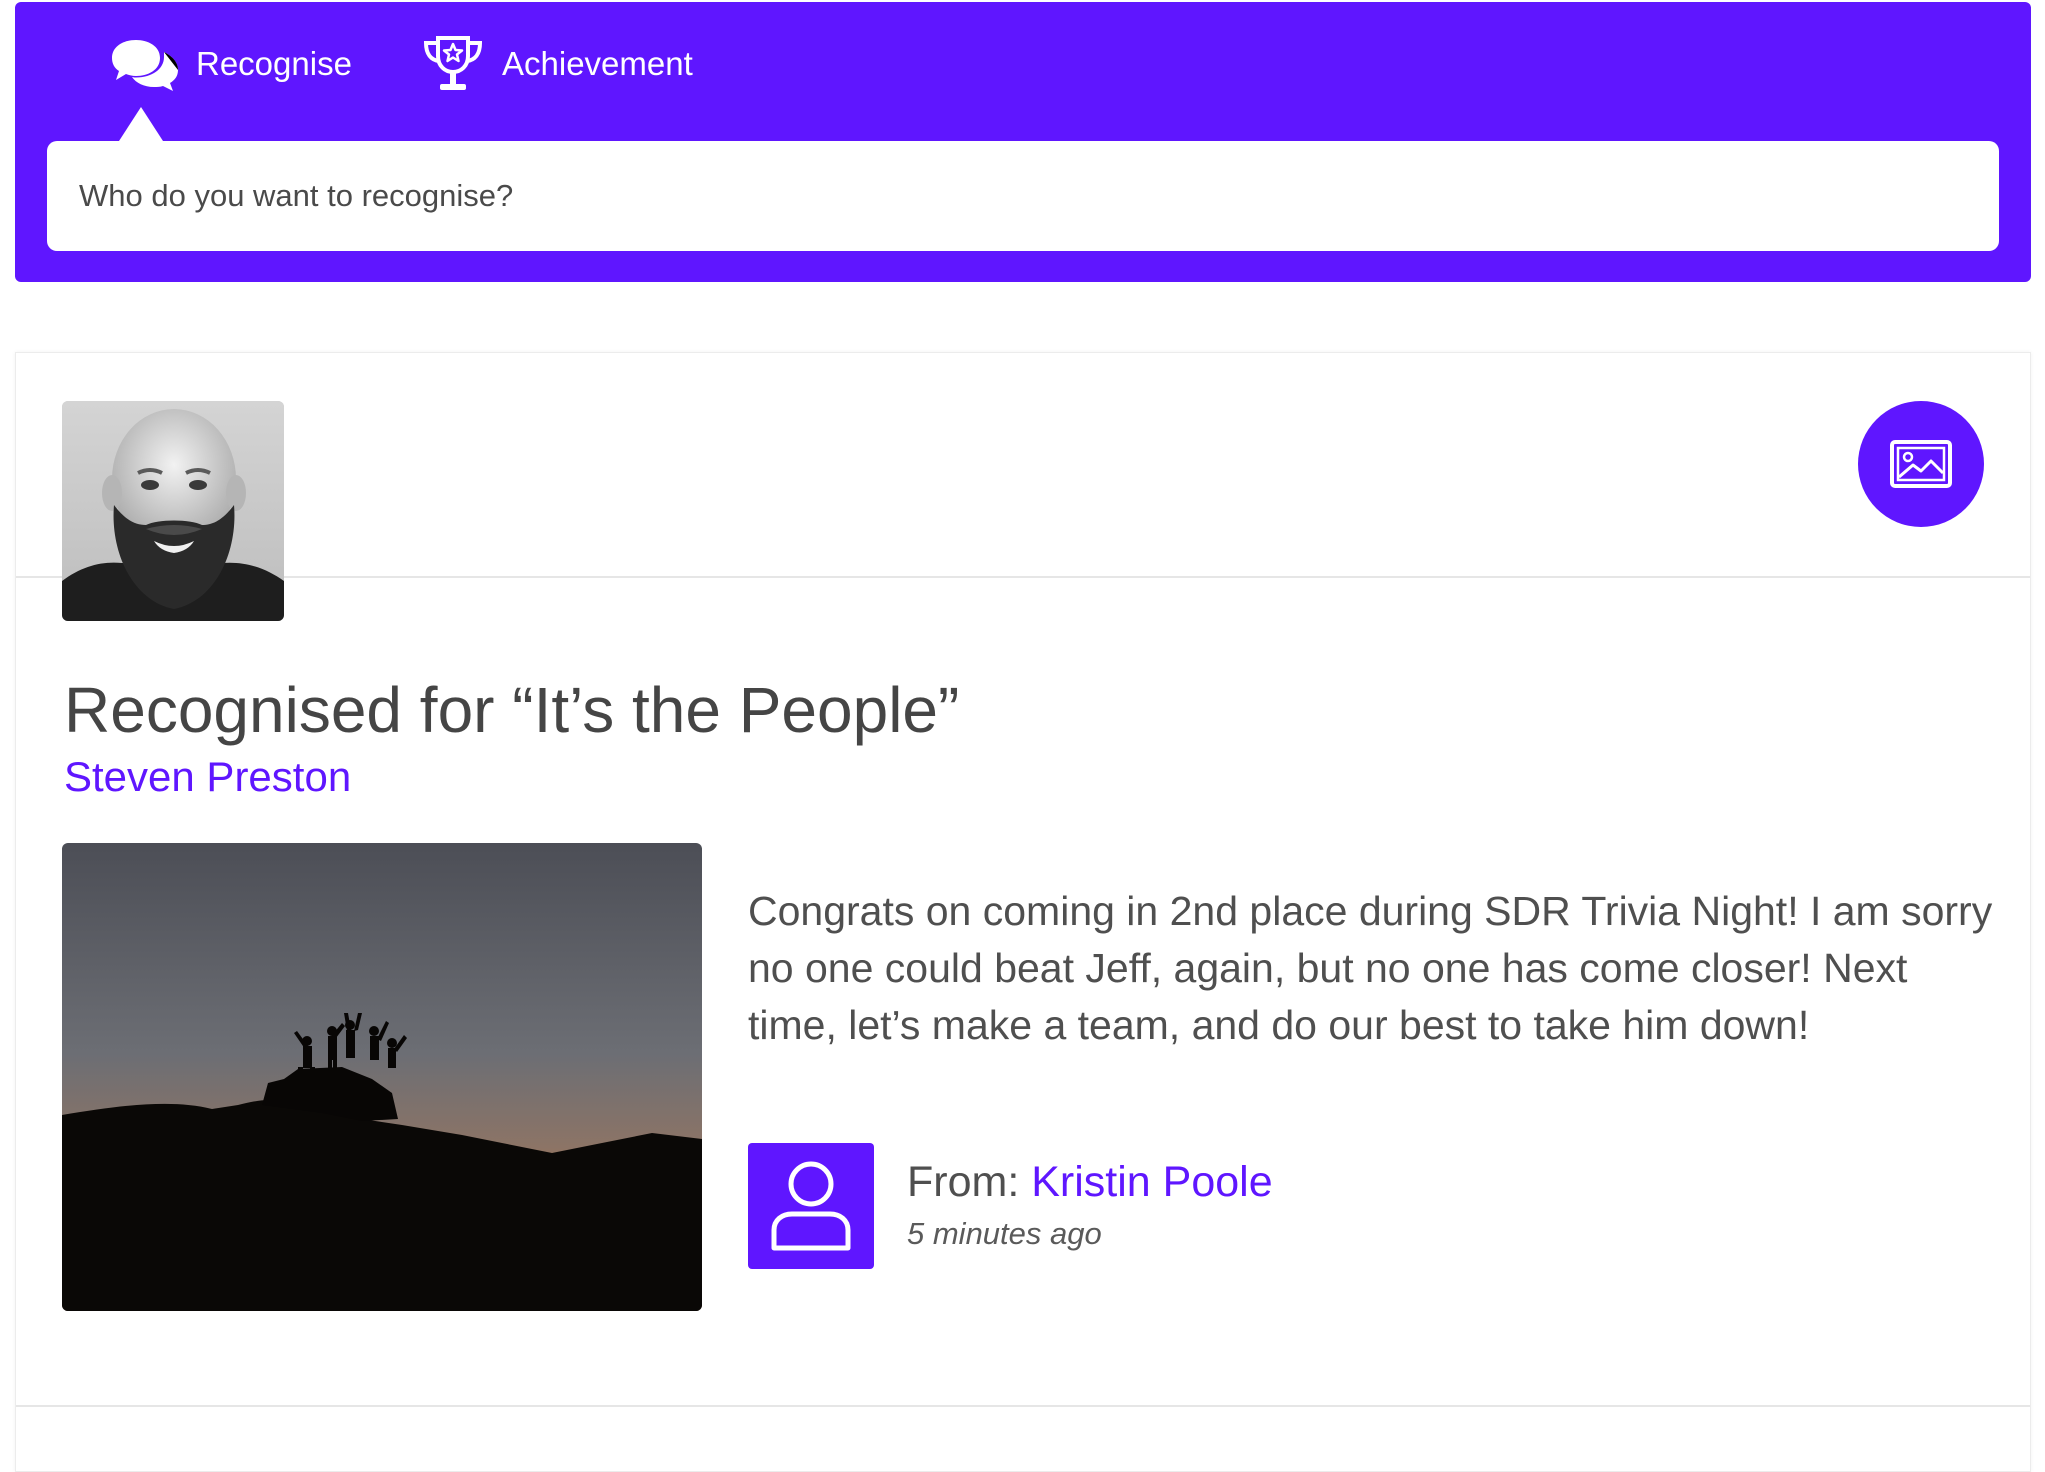 The width and height of the screenshot is (2045, 1472). I want to click on tab-recognise: Recognise, so click(230, 64).